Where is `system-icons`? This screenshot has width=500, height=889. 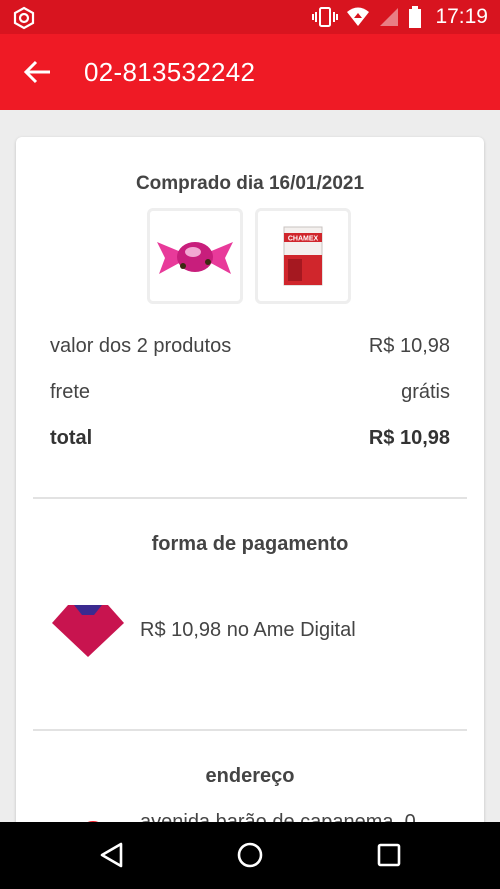
system-icons is located at coordinates (367, 17).